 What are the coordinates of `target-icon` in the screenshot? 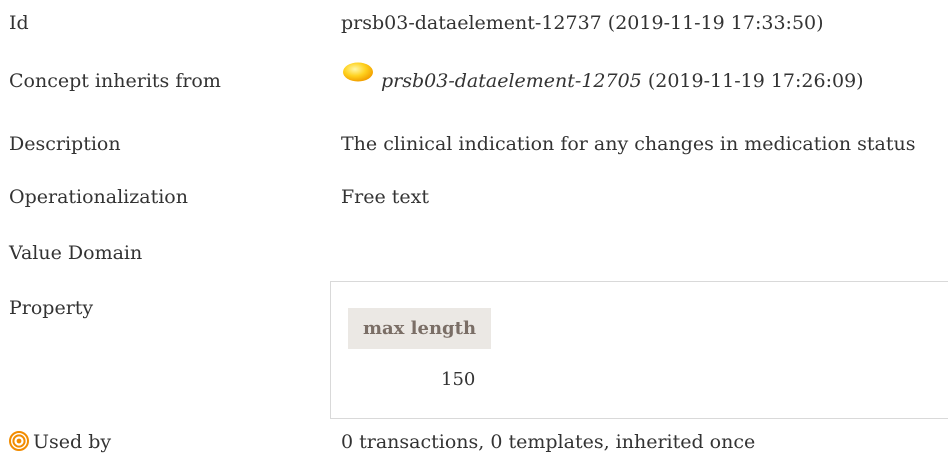 It's located at (19, 441).